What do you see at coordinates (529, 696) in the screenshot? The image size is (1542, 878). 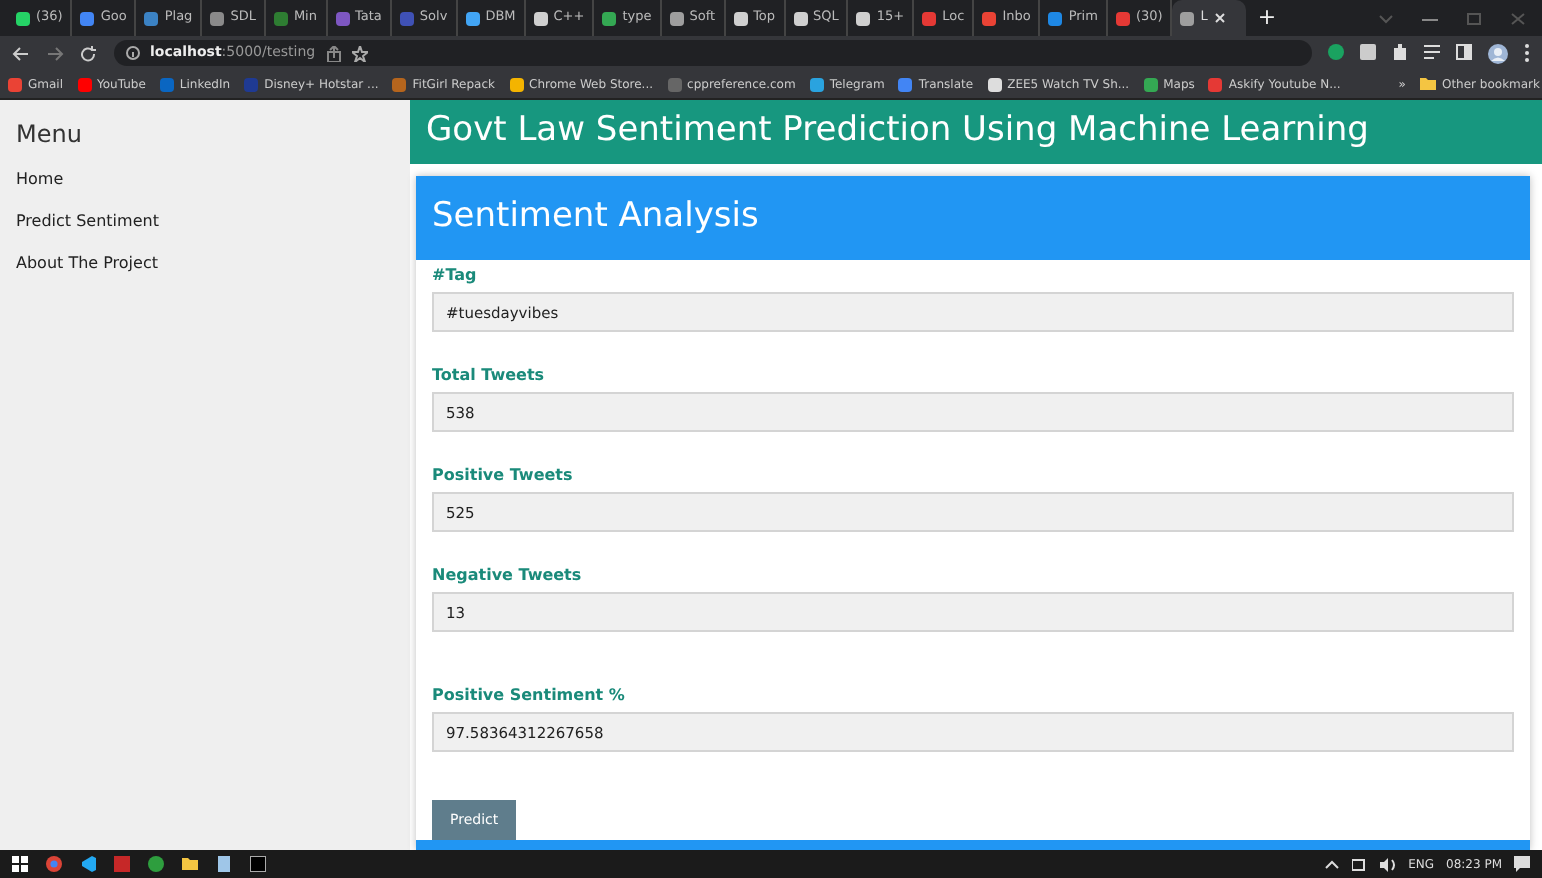 I see `field-label: Positive Sentiment %` at bounding box center [529, 696].